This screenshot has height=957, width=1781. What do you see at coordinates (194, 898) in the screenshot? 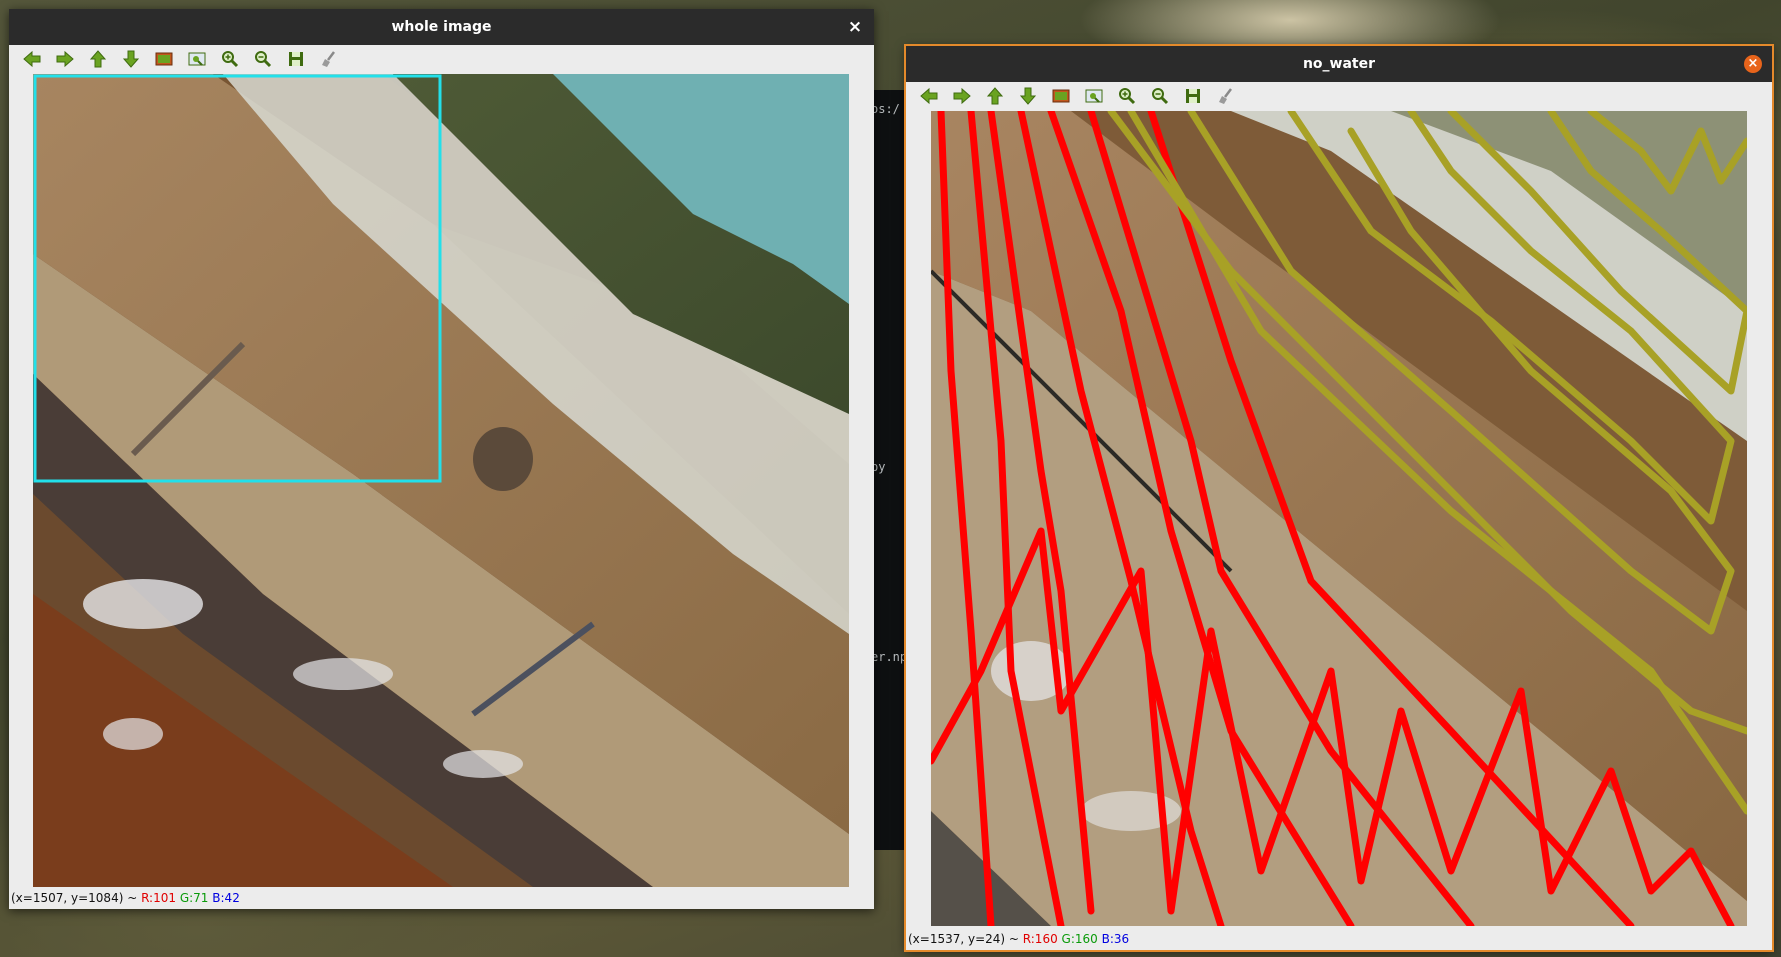
I see `green-value: G:71` at bounding box center [194, 898].